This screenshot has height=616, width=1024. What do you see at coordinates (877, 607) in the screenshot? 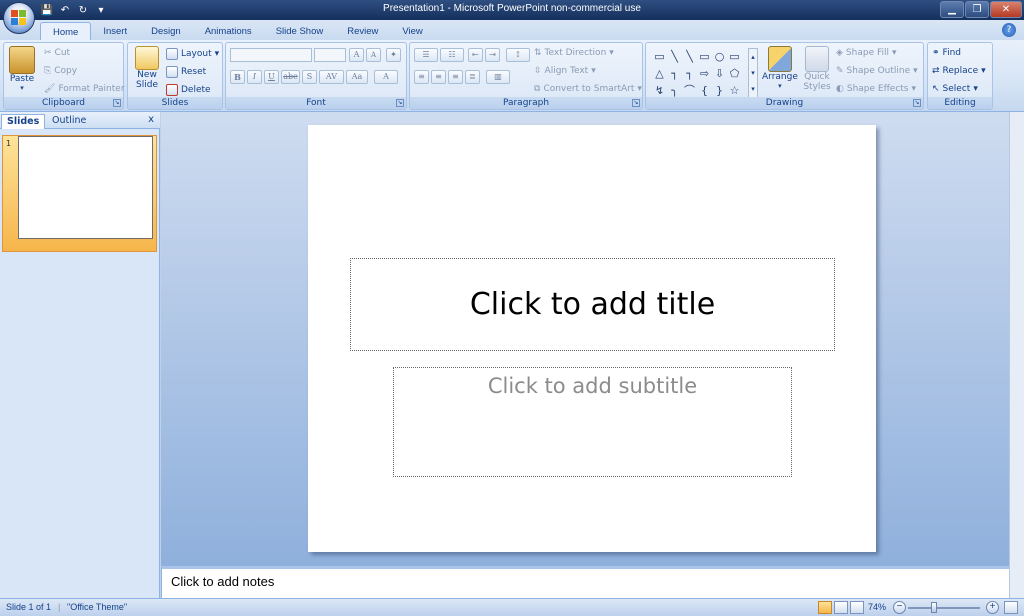
I see `zoom-level: 74%` at bounding box center [877, 607].